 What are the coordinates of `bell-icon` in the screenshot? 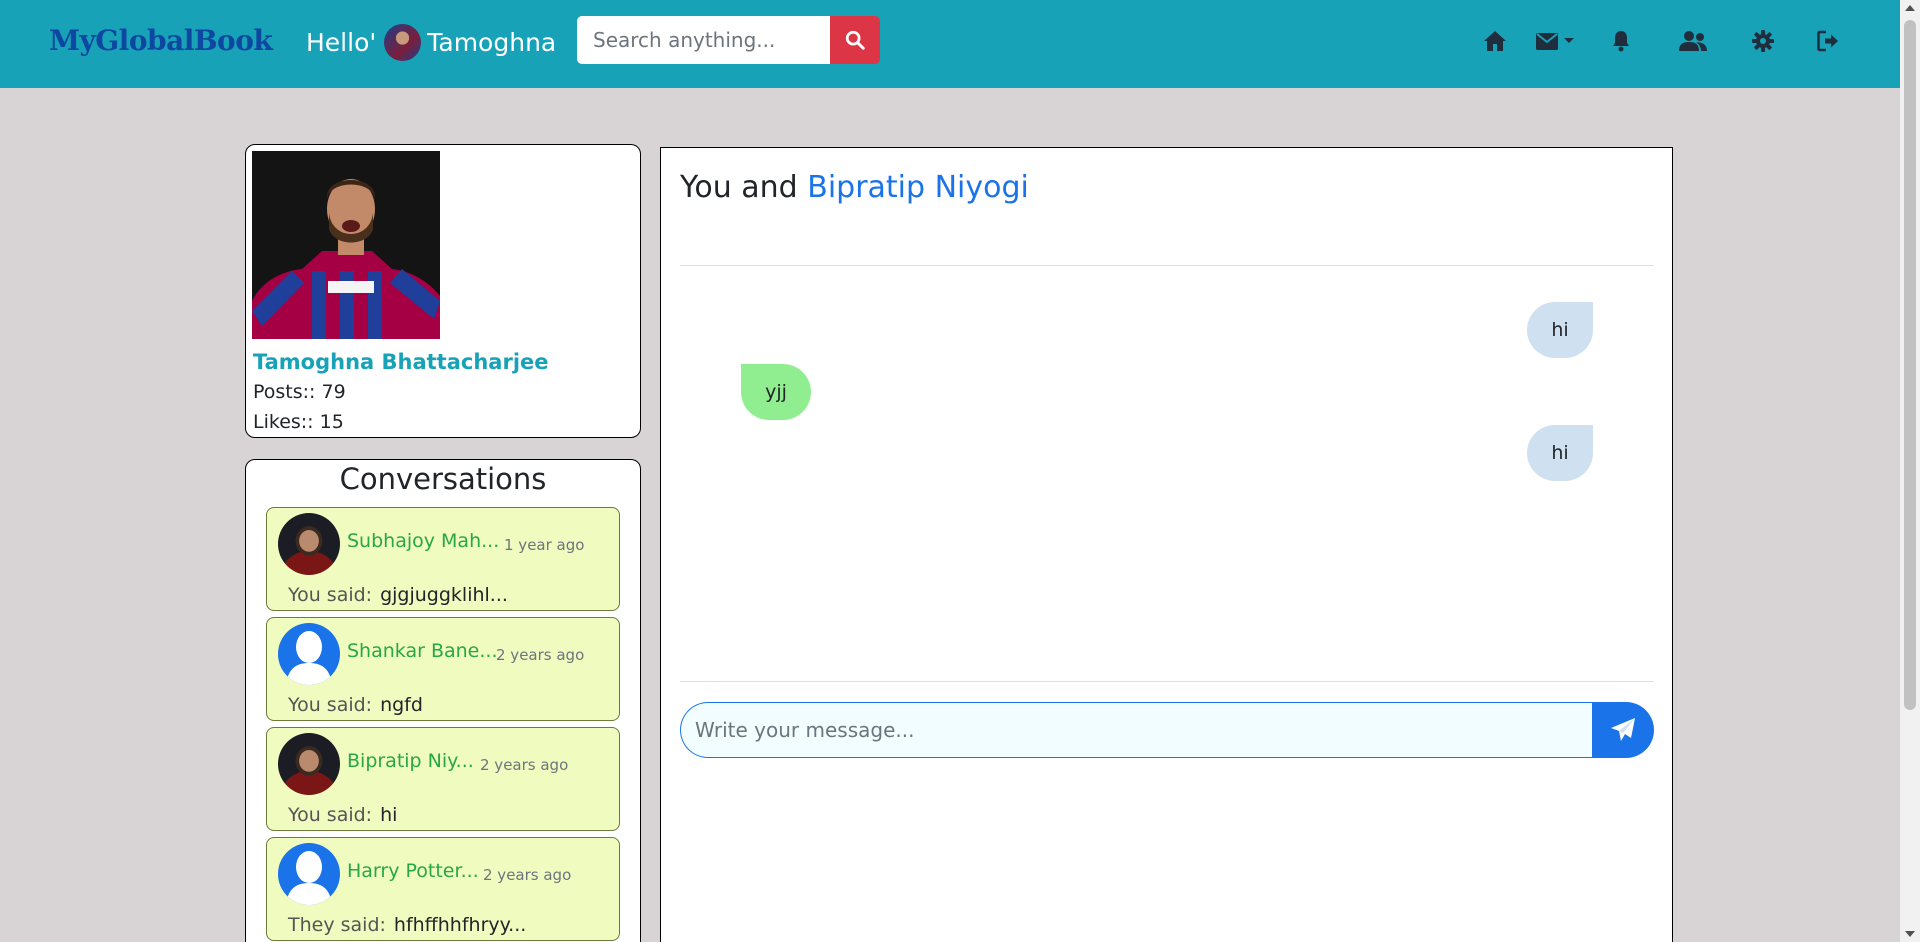 It's located at (1621, 41).